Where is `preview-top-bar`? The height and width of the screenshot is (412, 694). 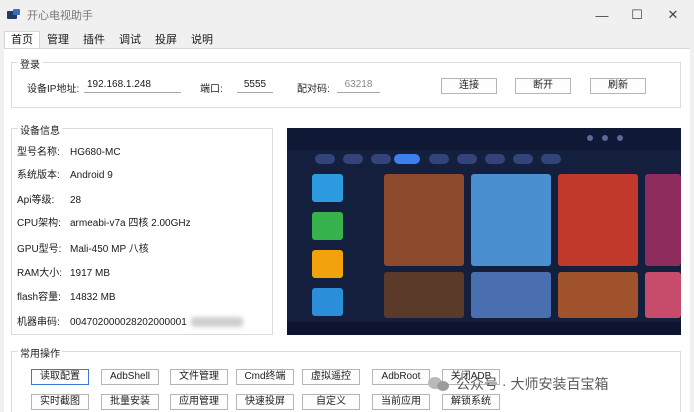 preview-top-bar is located at coordinates (484, 139).